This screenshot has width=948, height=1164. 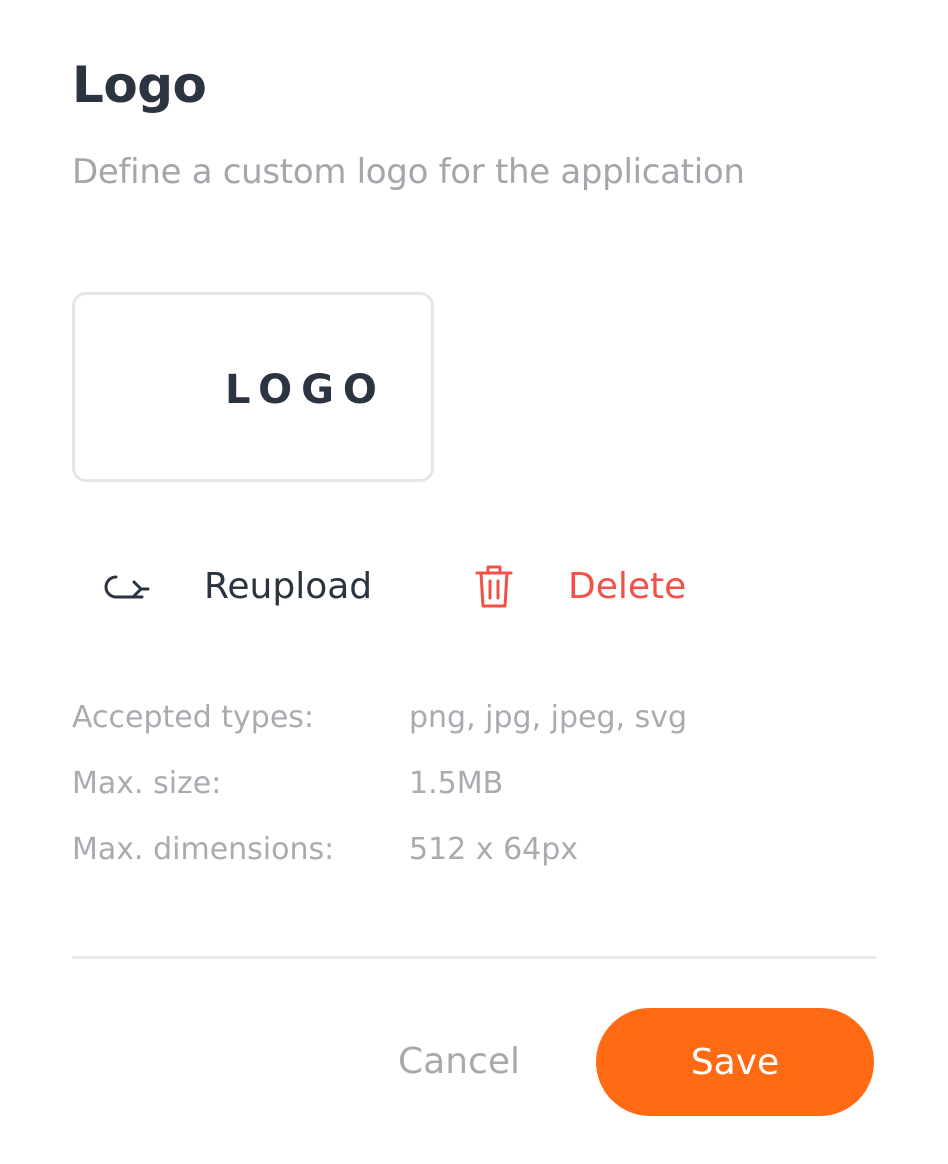 I want to click on equalizer-bars-icon, so click(x=175, y=388).